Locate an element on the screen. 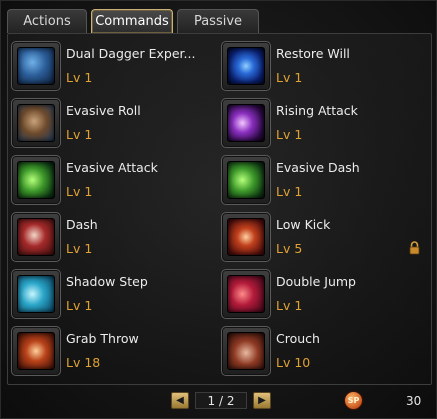 The height and width of the screenshot is (419, 437). skill-grab-throw: Grab Throw Lv 18 is located at coordinates (113, 351).